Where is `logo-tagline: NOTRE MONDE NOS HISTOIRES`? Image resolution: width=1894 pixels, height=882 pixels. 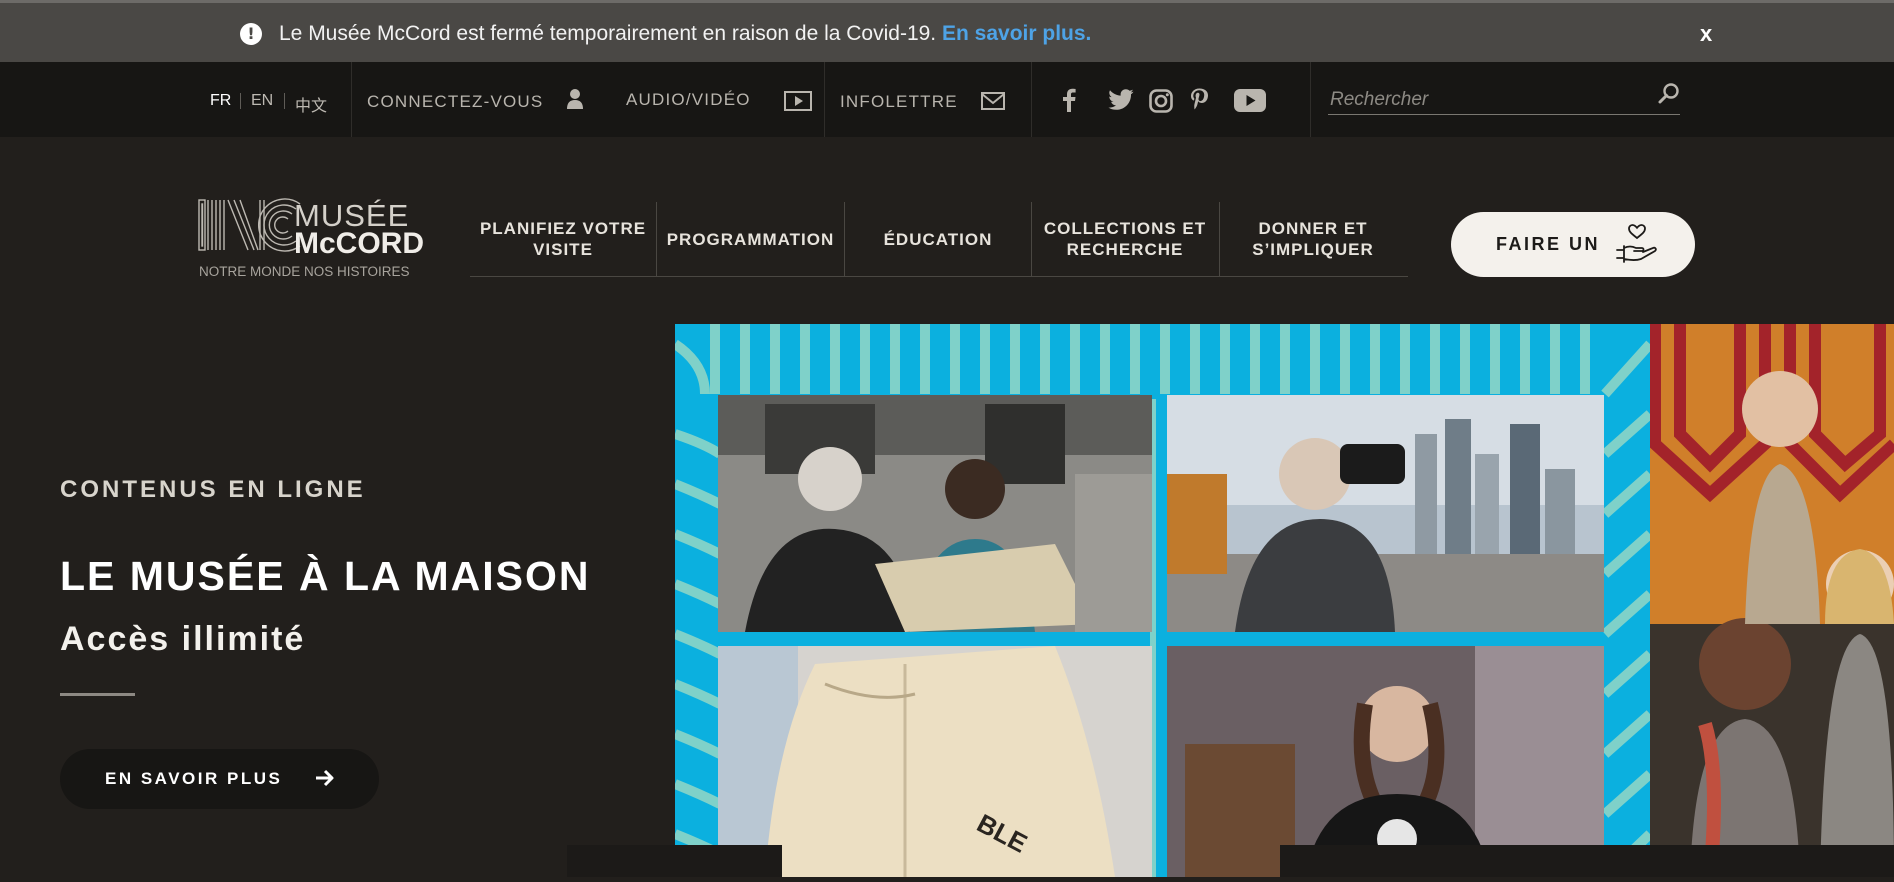 logo-tagline: NOTRE MONDE NOS HISTOIRES is located at coordinates (304, 271).